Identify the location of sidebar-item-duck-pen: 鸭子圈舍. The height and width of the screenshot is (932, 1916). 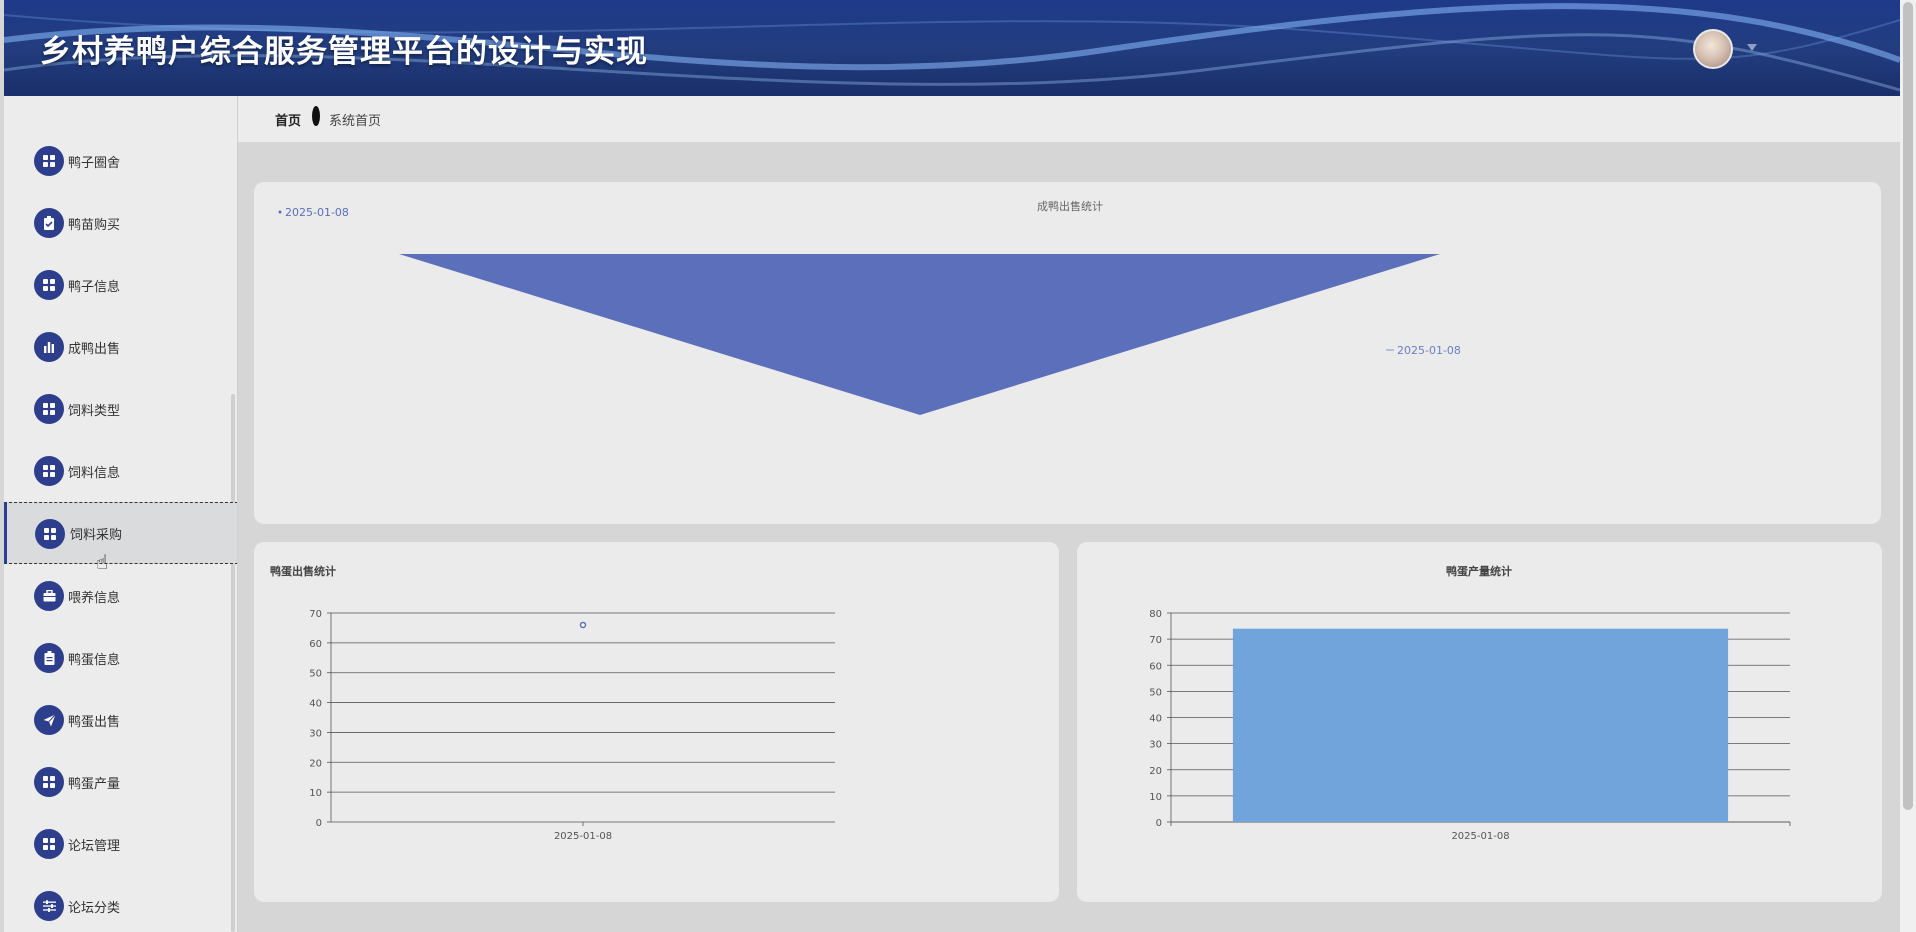
(120, 161).